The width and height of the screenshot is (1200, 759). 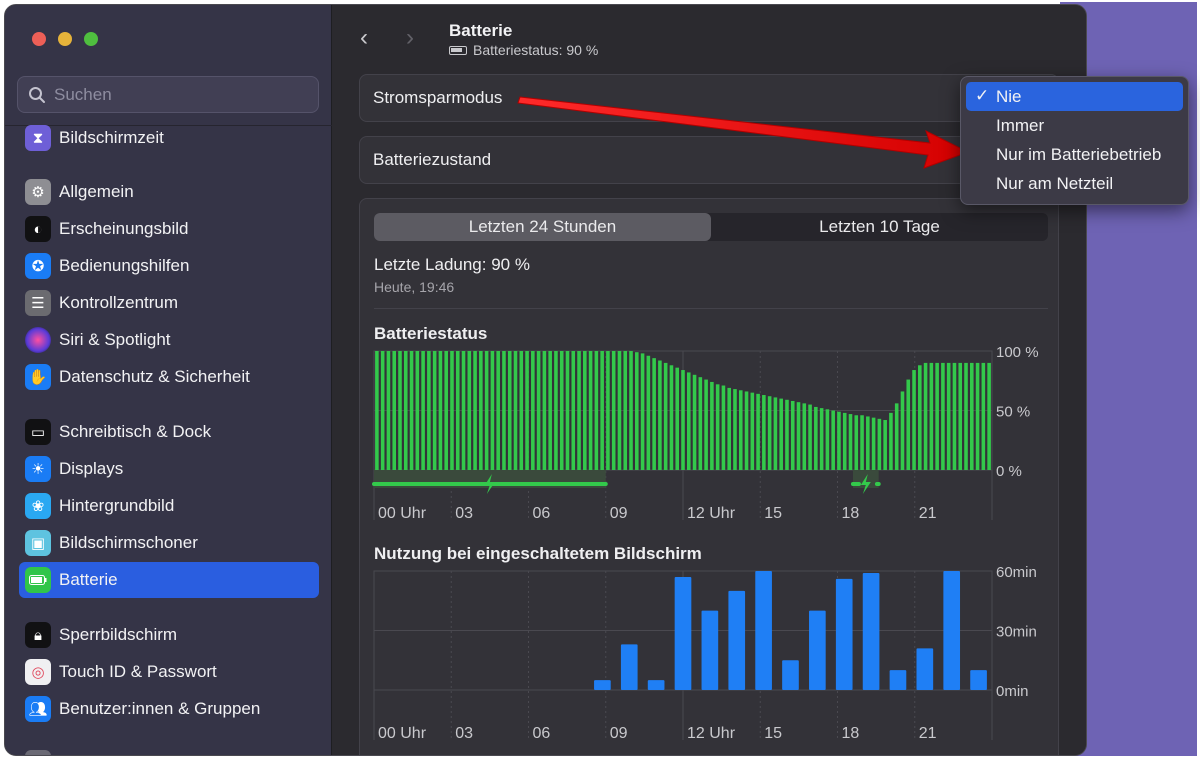 I want to click on sidebar-item-kontrollzentrum: ☰ Kontrollzentrum, so click(x=169, y=303).